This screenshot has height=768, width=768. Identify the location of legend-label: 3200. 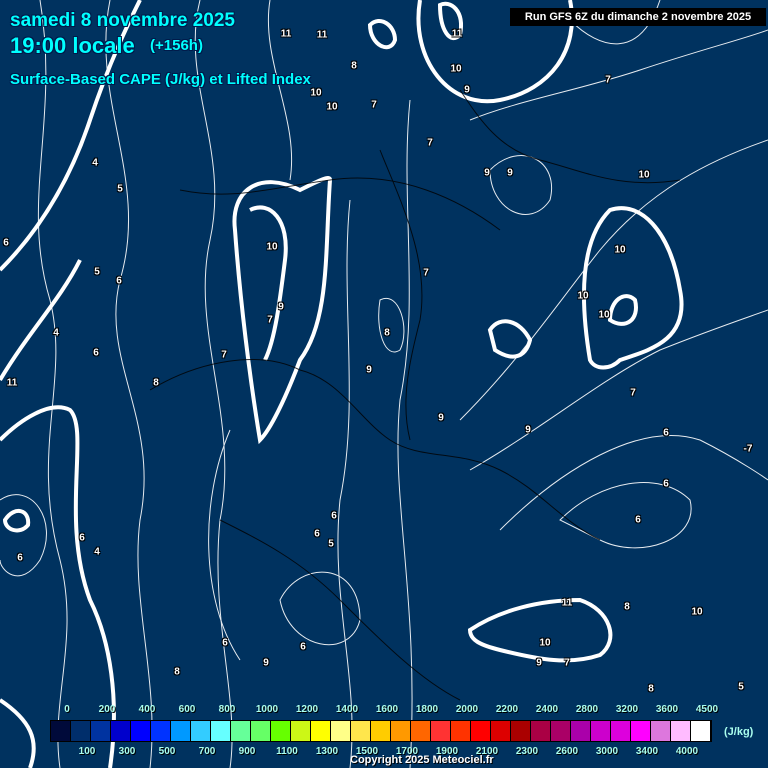
(627, 709).